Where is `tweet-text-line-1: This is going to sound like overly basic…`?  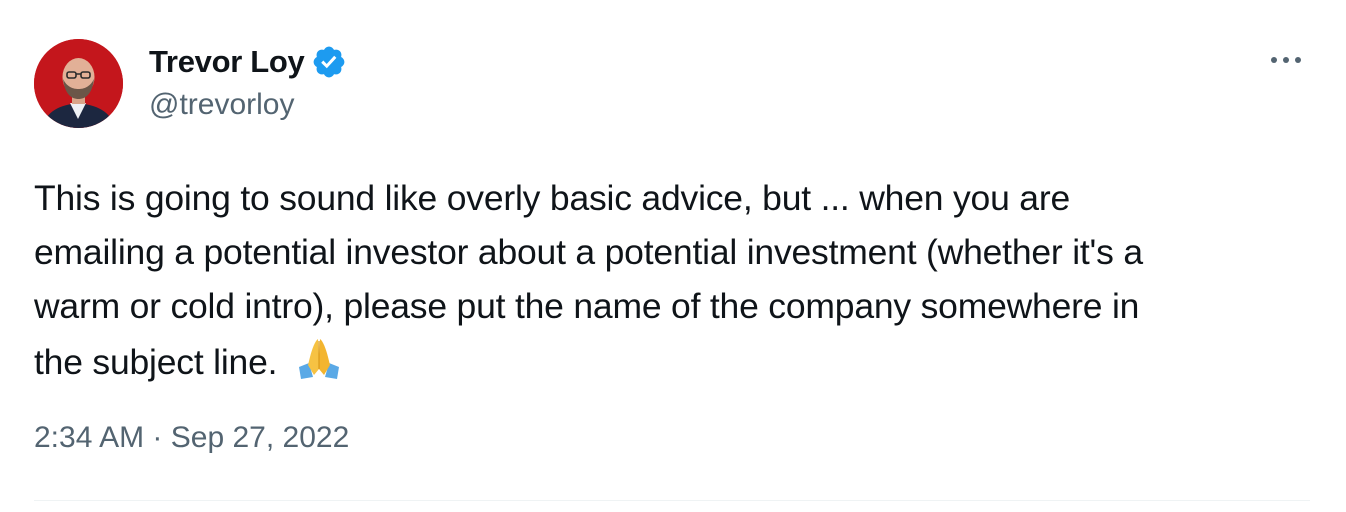 tweet-text-line-1: This is going to sound like overly basic… is located at coordinates (552, 198).